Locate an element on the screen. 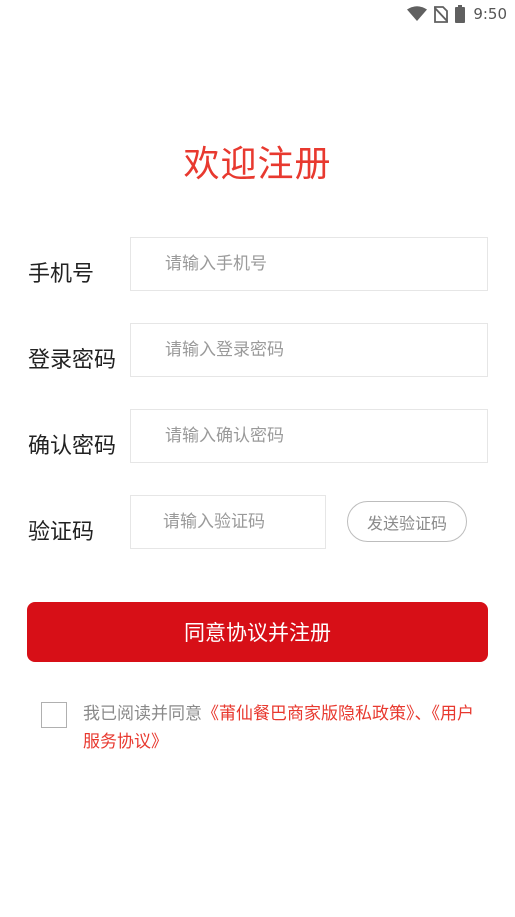 This screenshot has width=515, height=917. wifi-icon is located at coordinates (417, 14).